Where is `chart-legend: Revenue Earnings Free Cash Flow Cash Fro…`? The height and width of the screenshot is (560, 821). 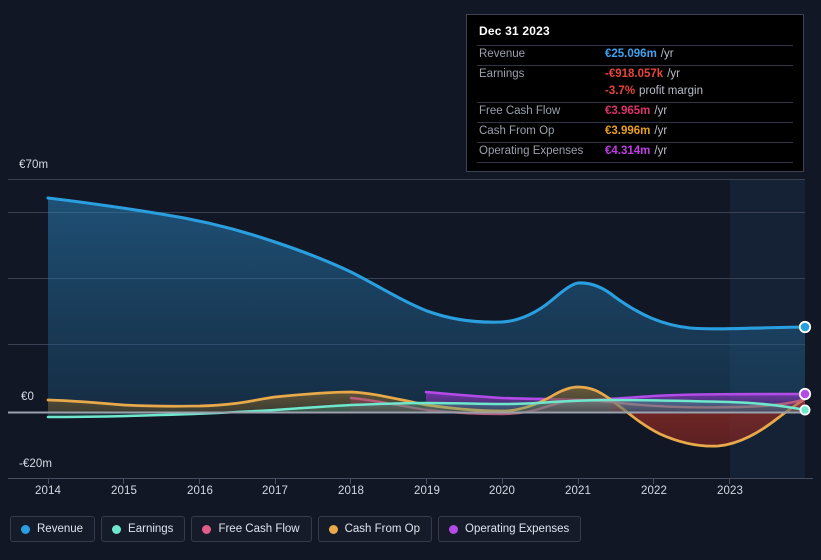
chart-legend: Revenue Earnings Free Cash Flow Cash Fro… is located at coordinates (296, 529).